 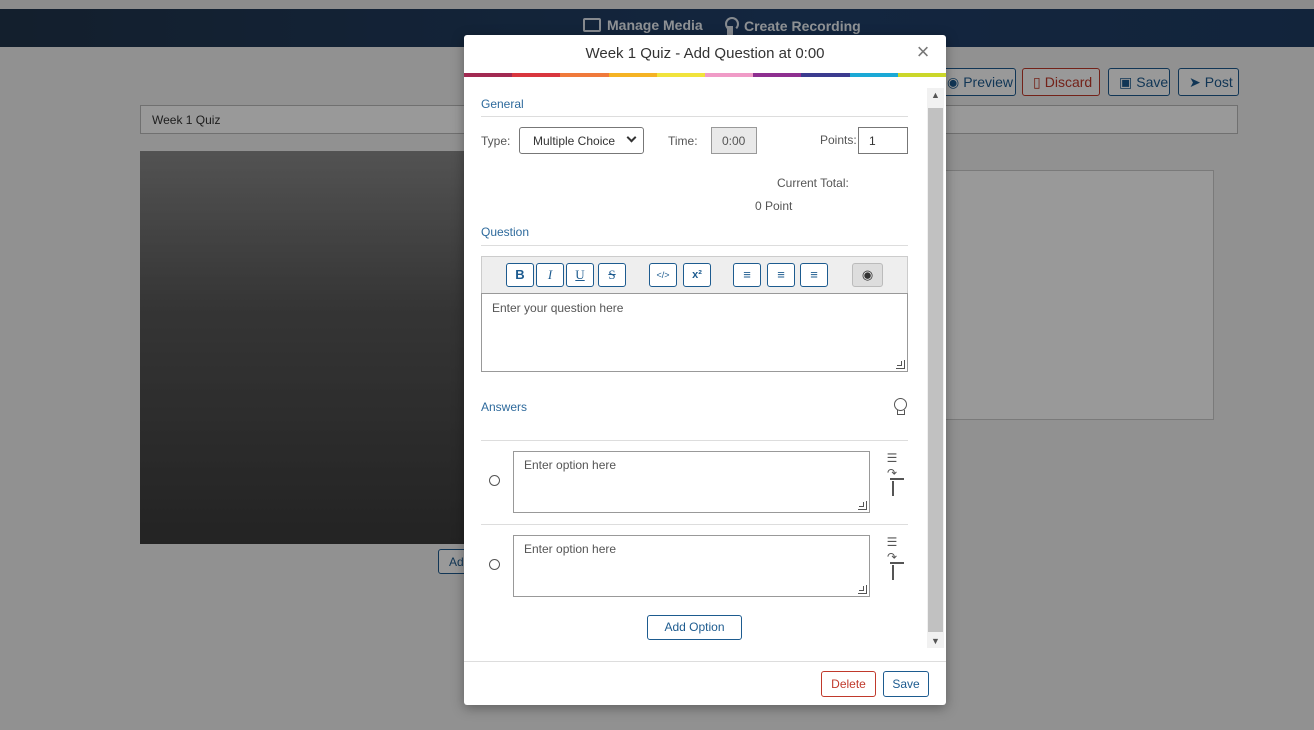 I want to click on scroll-down-icon: ▼, so click(x=935, y=641).